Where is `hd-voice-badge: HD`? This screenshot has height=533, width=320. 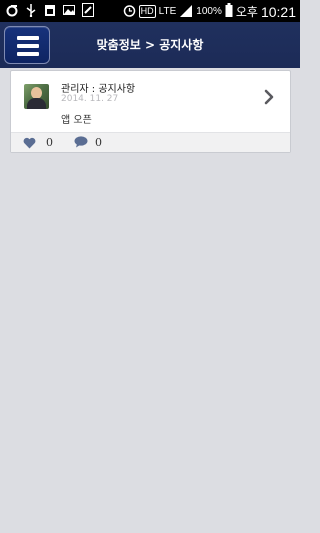 hd-voice-badge: HD is located at coordinates (147, 11).